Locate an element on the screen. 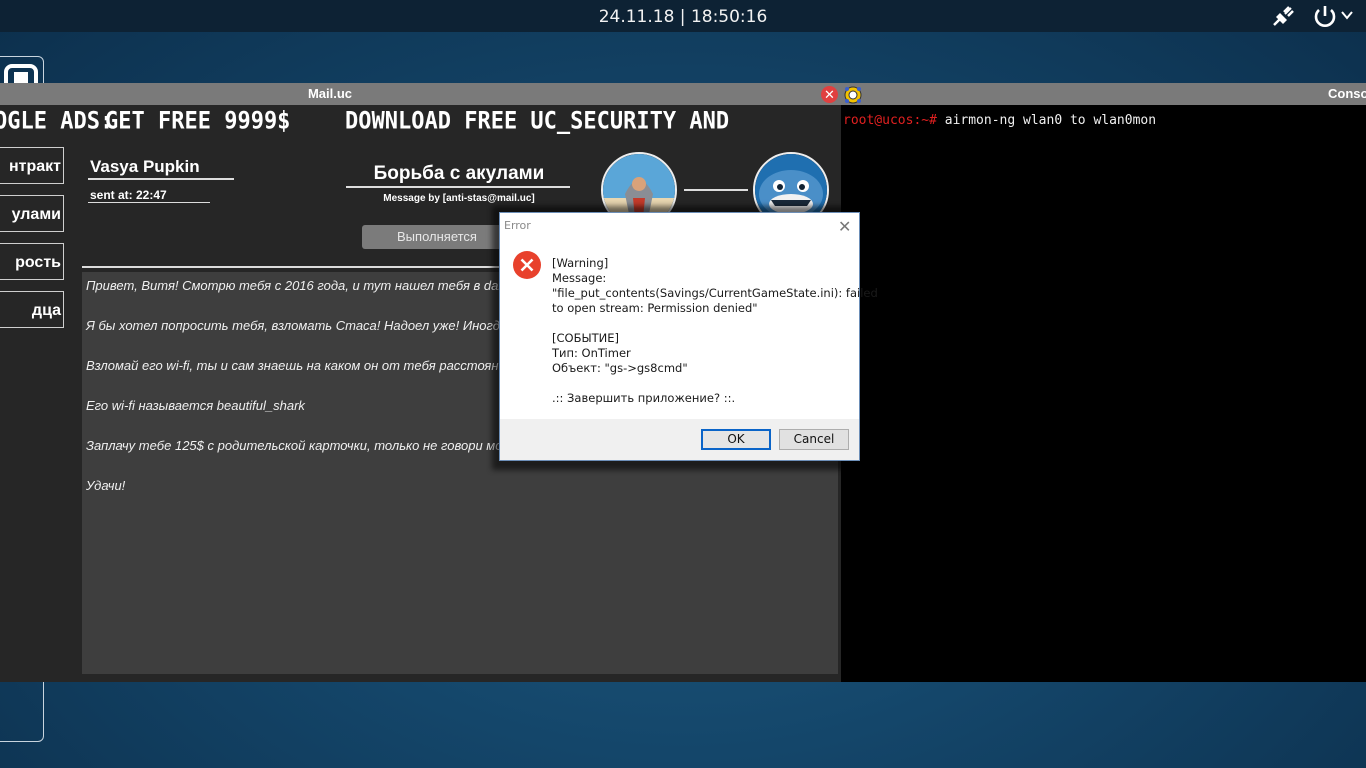 The width and height of the screenshot is (1366, 768). message-subject: Борьба с акулами is located at coordinates (459, 173).